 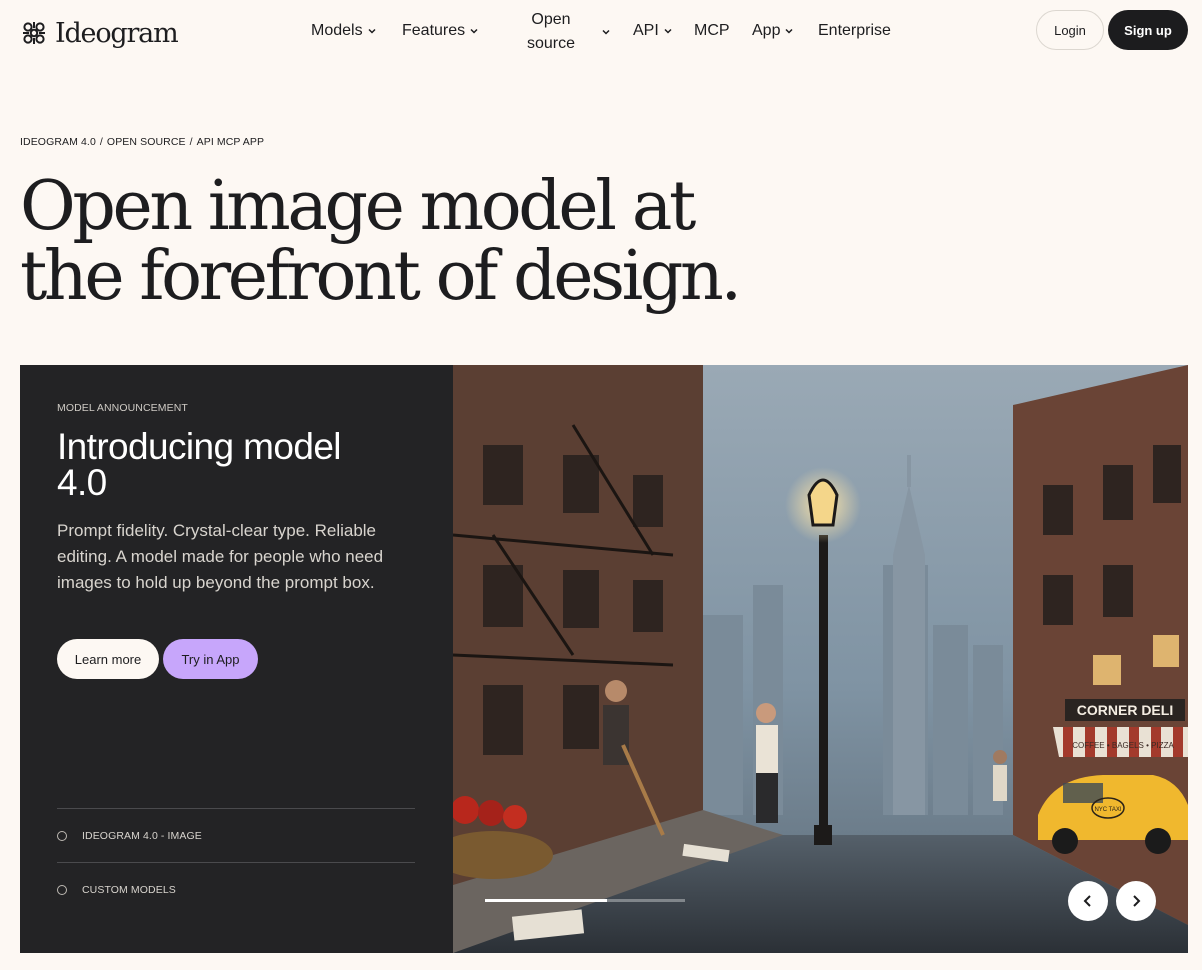 I want to click on nav-models-label: Models, so click(x=337, y=30).